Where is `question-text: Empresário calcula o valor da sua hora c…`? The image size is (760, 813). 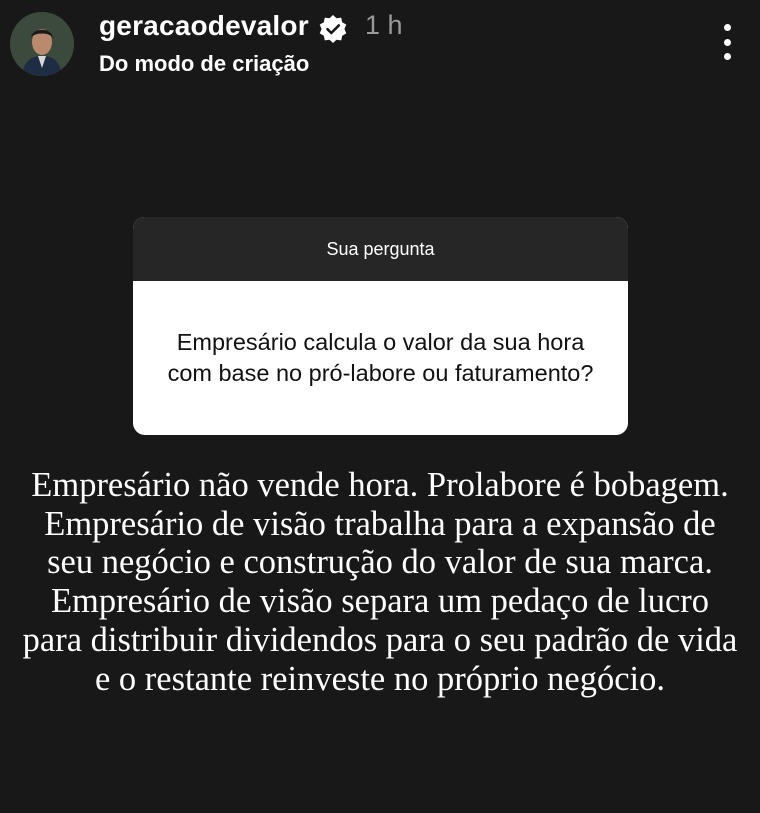
question-text: Empresário calcula o valor da sua hora c… is located at coordinates (380, 357).